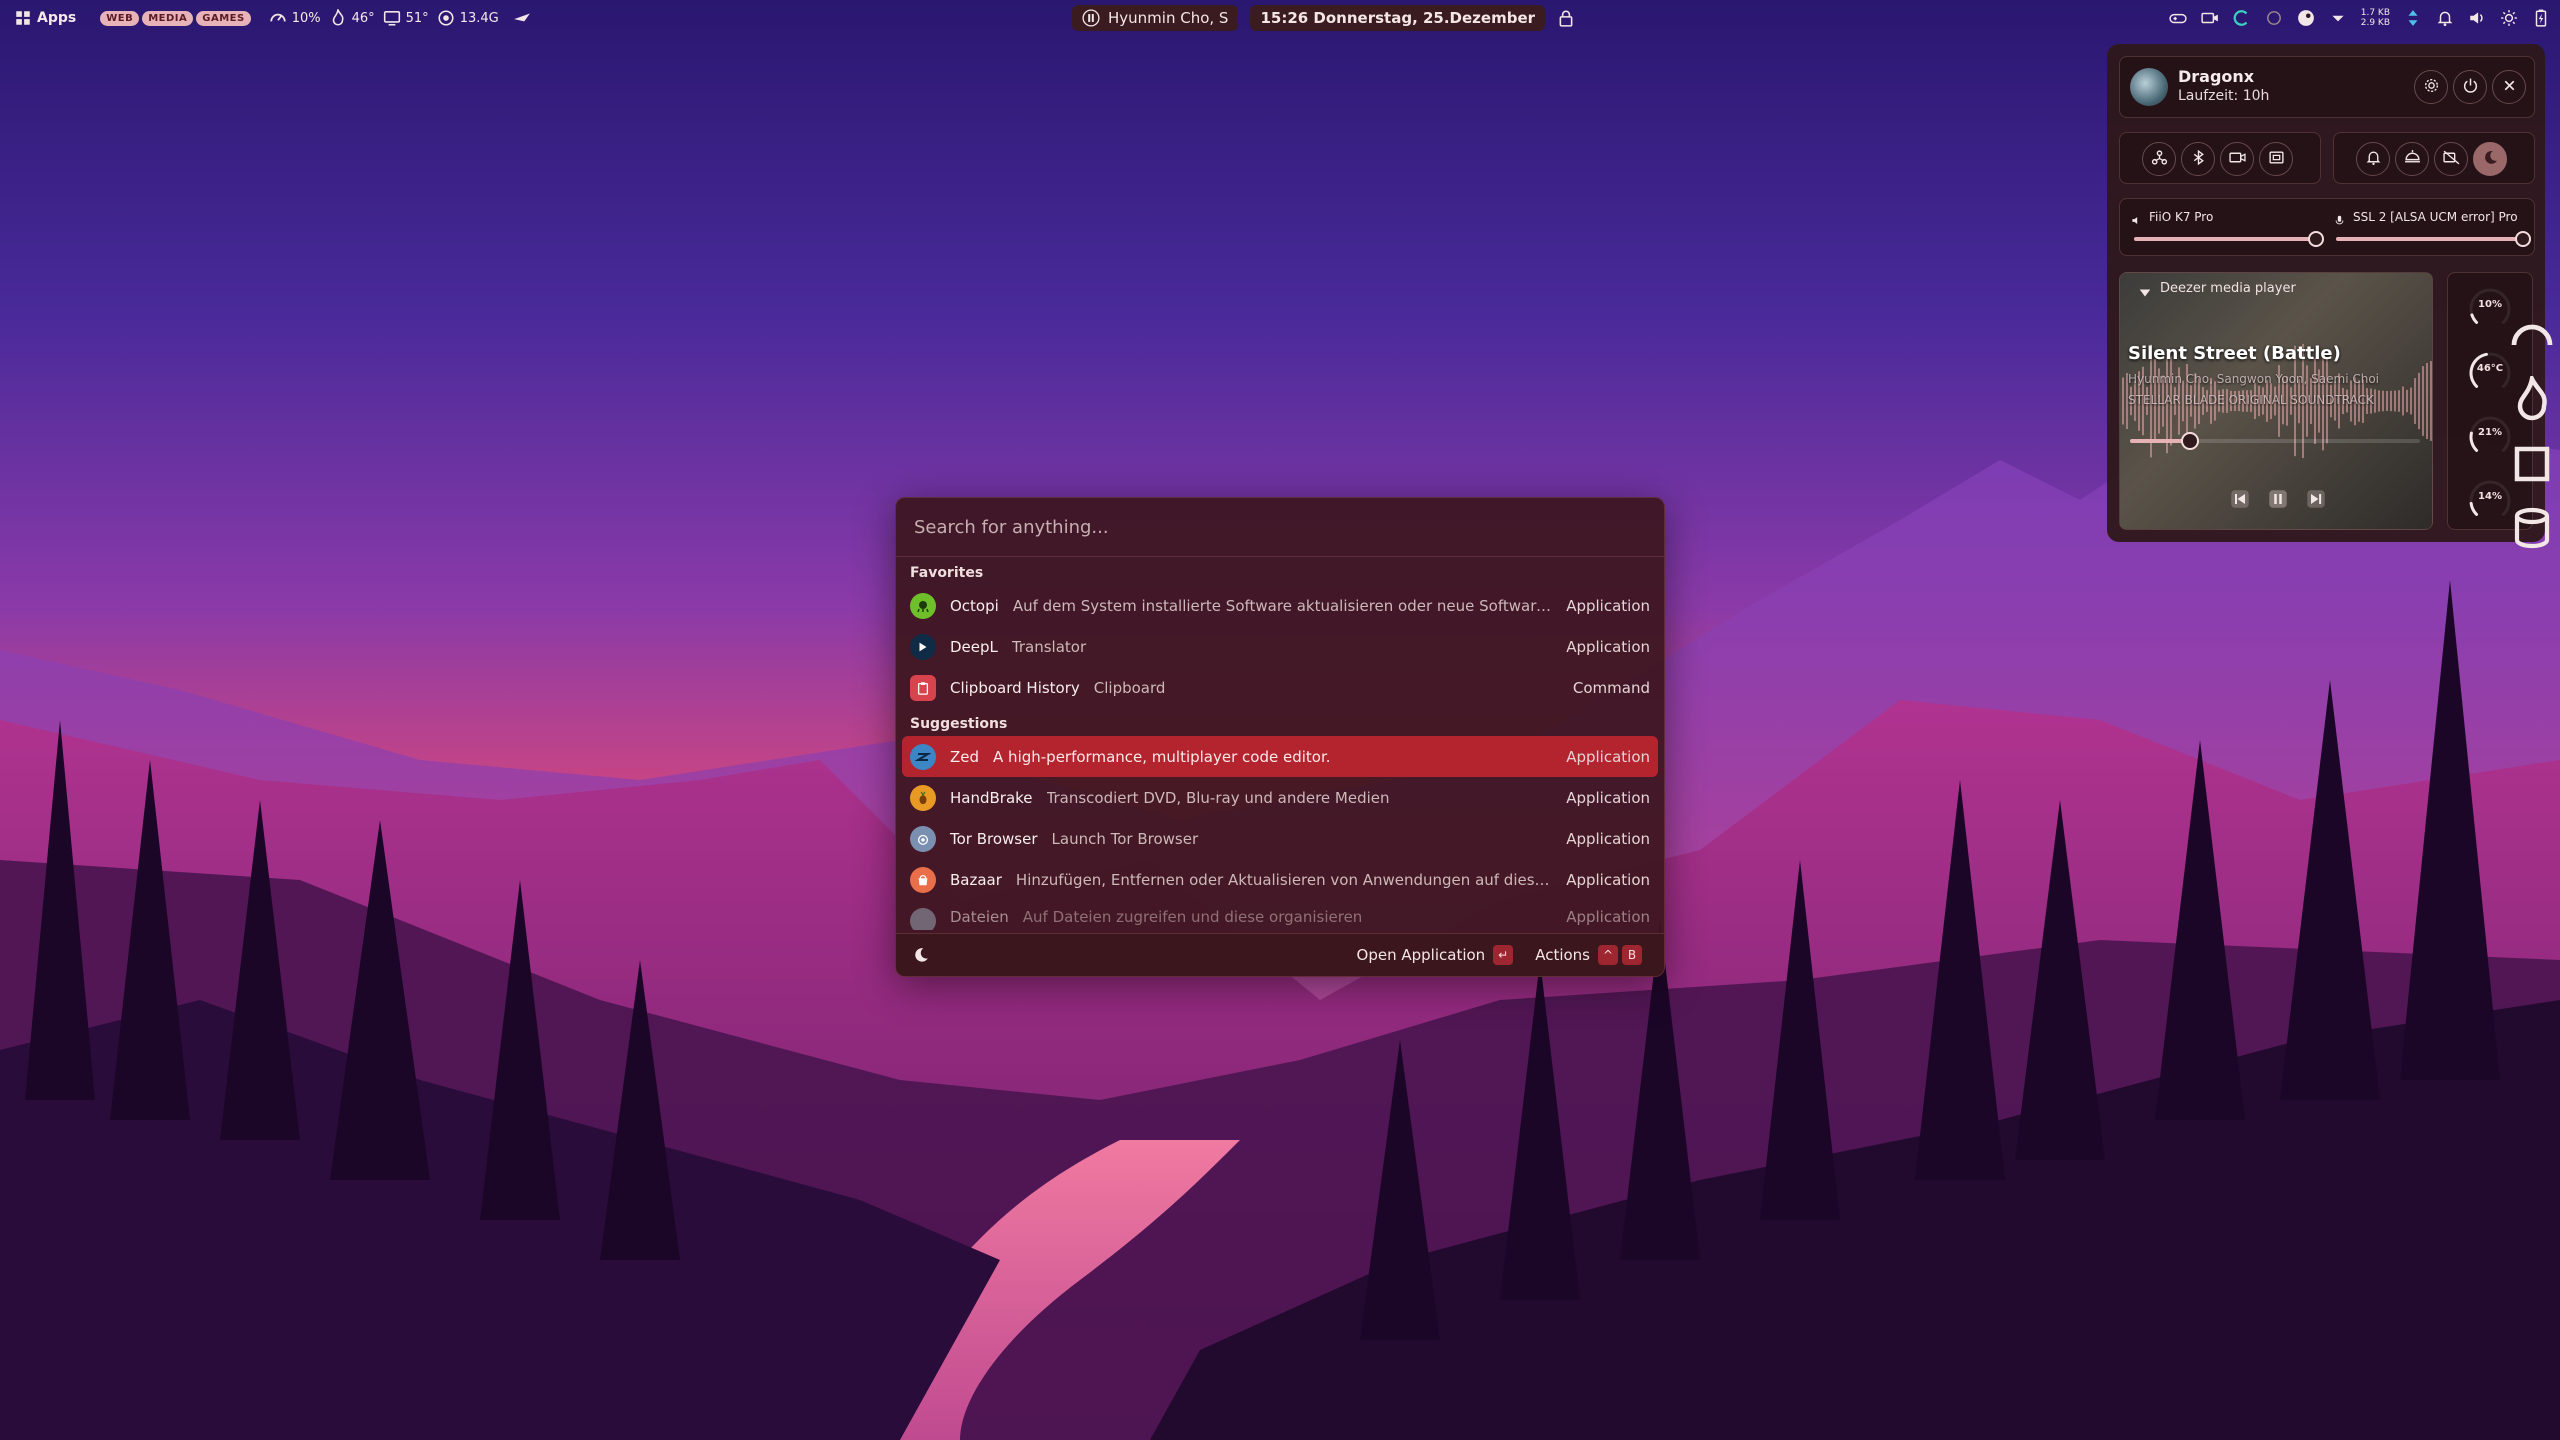  I want to click on tray-circle-icon, so click(2274, 18).